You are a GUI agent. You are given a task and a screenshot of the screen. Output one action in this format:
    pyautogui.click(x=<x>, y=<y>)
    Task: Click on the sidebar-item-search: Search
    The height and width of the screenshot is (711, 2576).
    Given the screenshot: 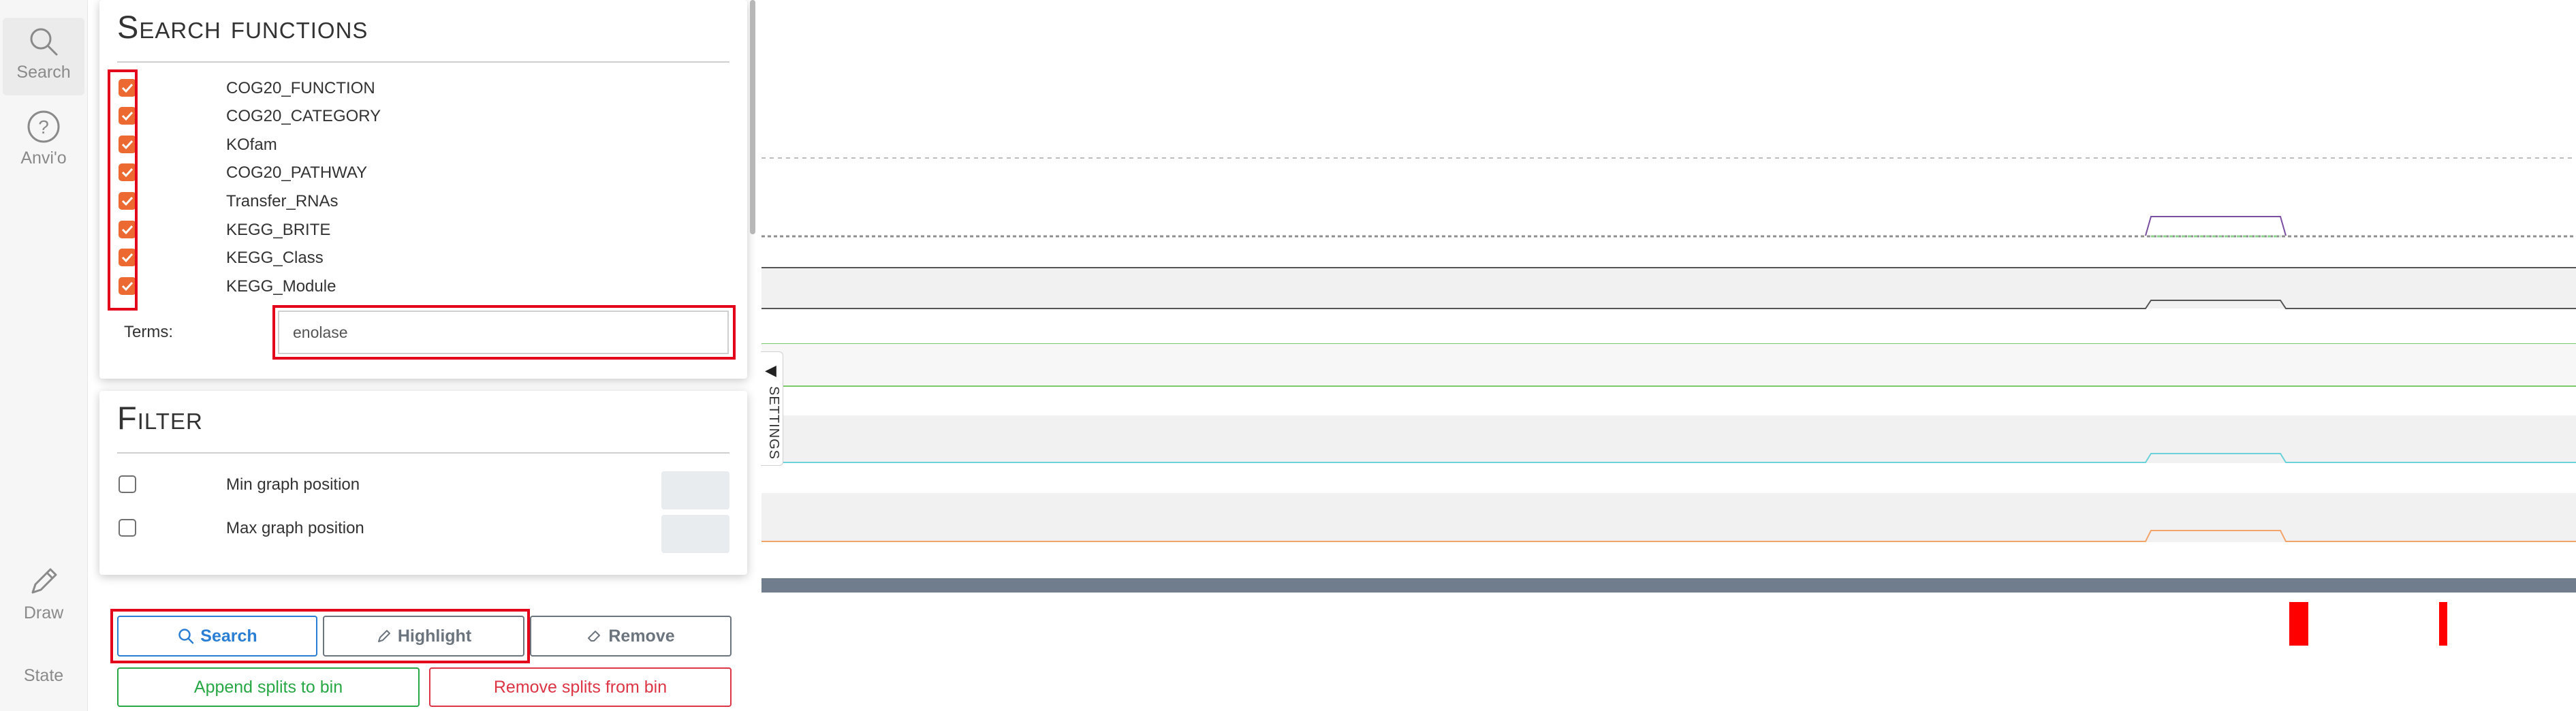 What is the action you would take?
    pyautogui.click(x=43, y=56)
    